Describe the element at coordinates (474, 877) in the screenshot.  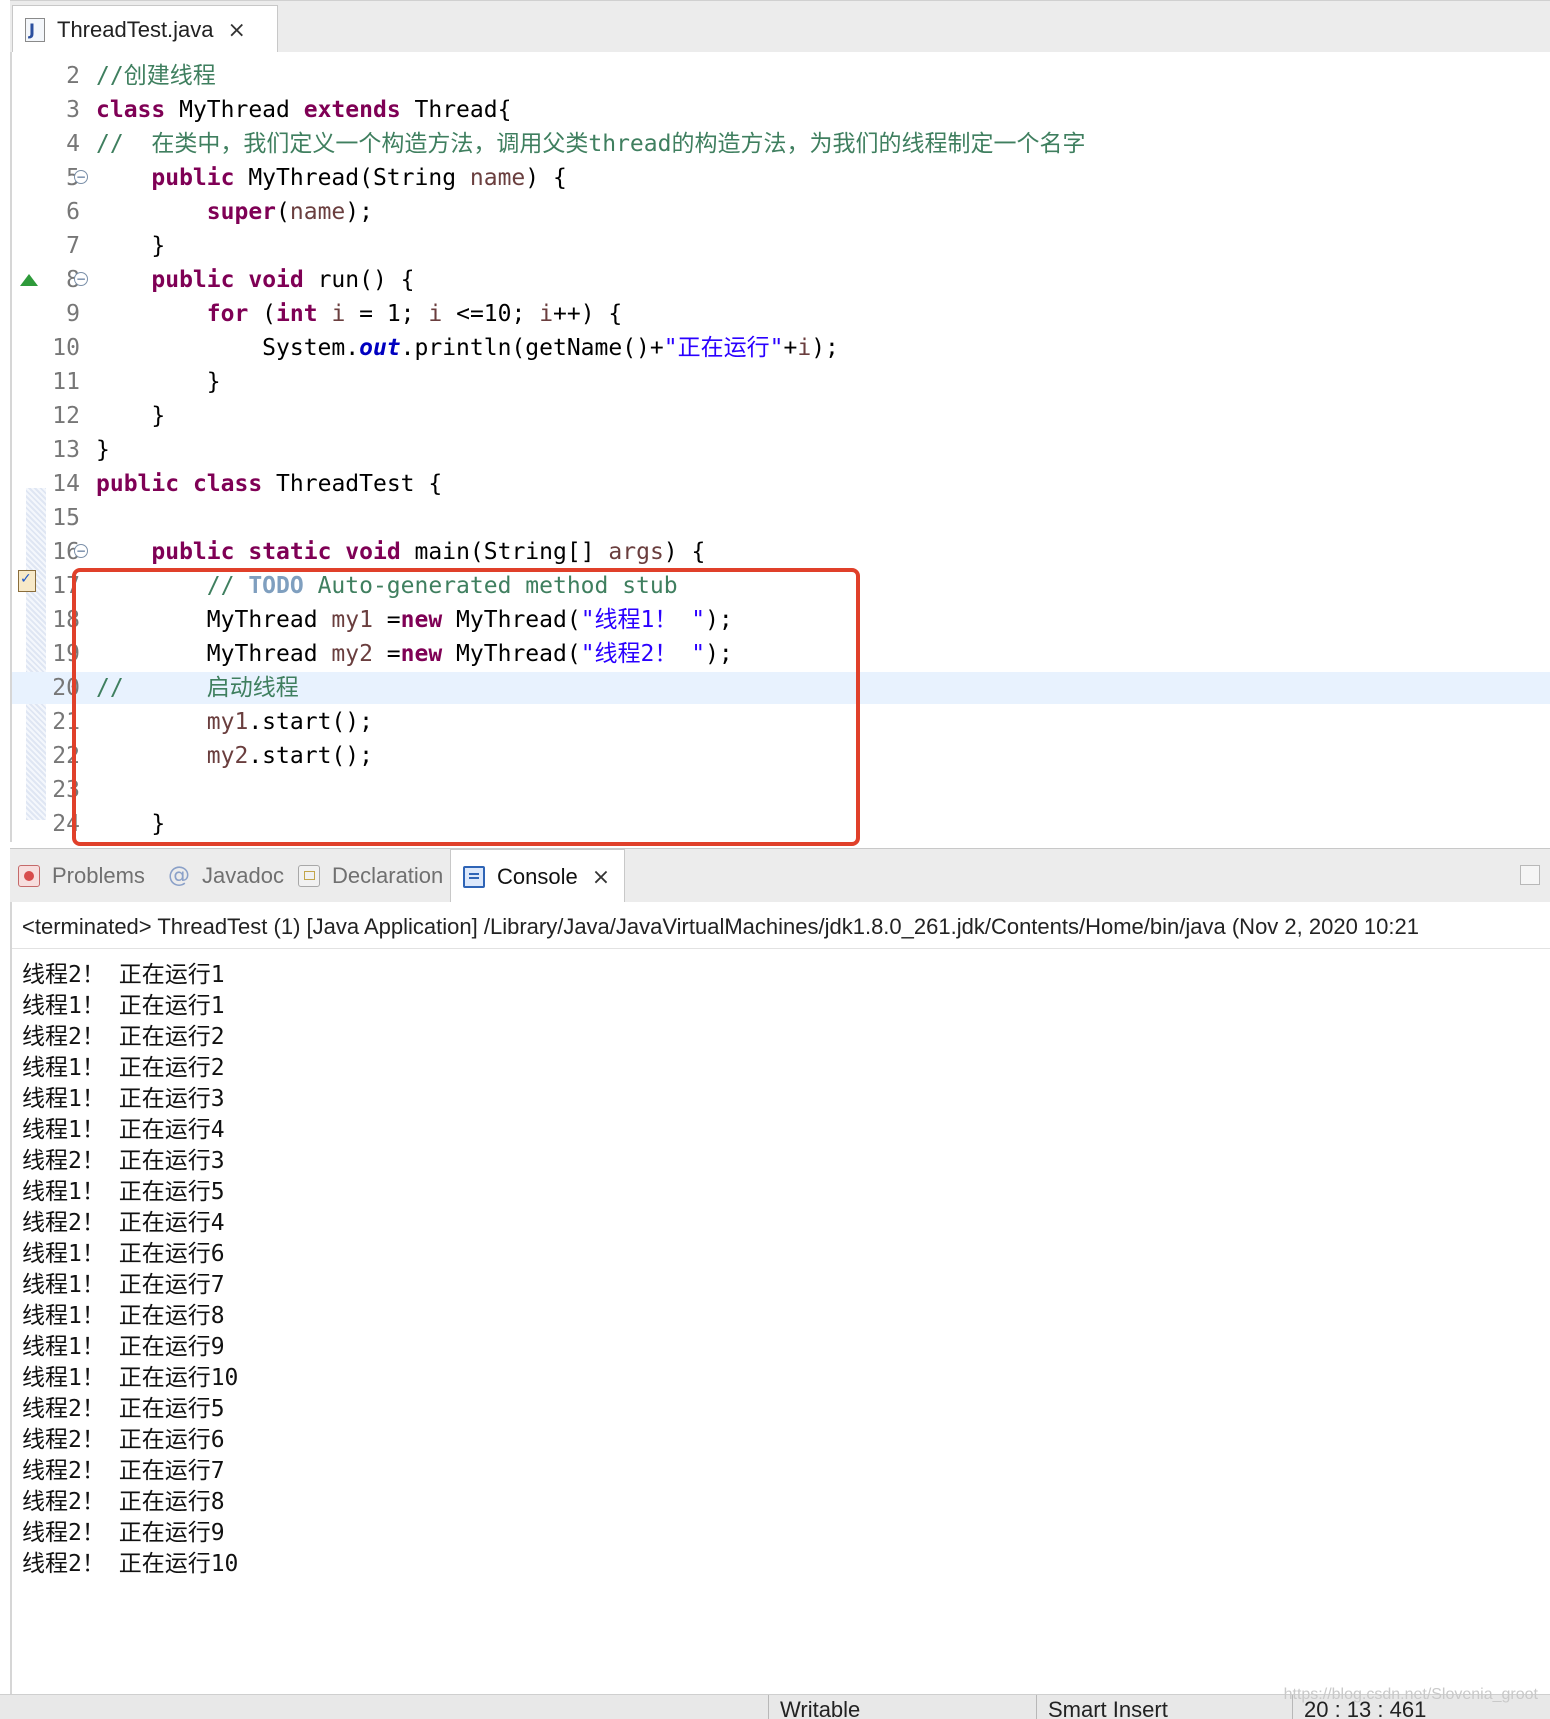
I see `console-icon` at that location.